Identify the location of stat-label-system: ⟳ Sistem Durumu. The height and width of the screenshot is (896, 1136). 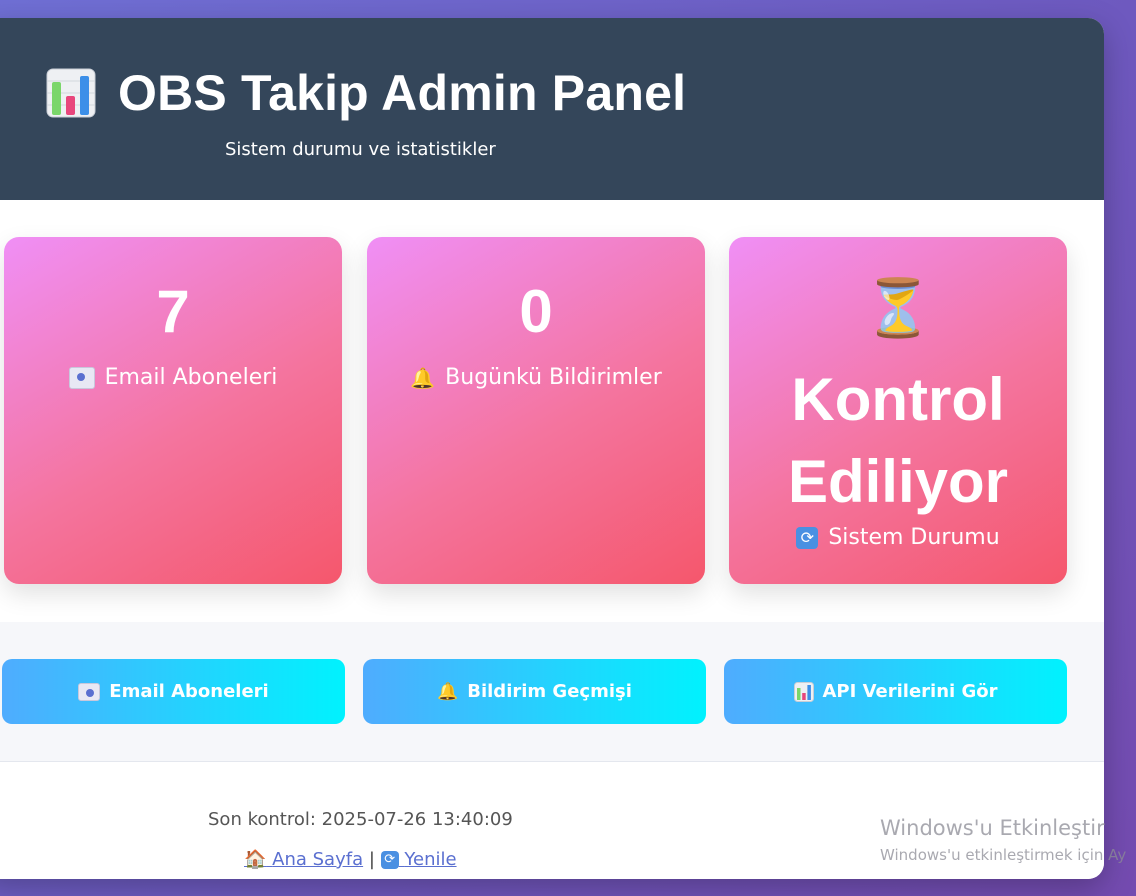
(898, 537).